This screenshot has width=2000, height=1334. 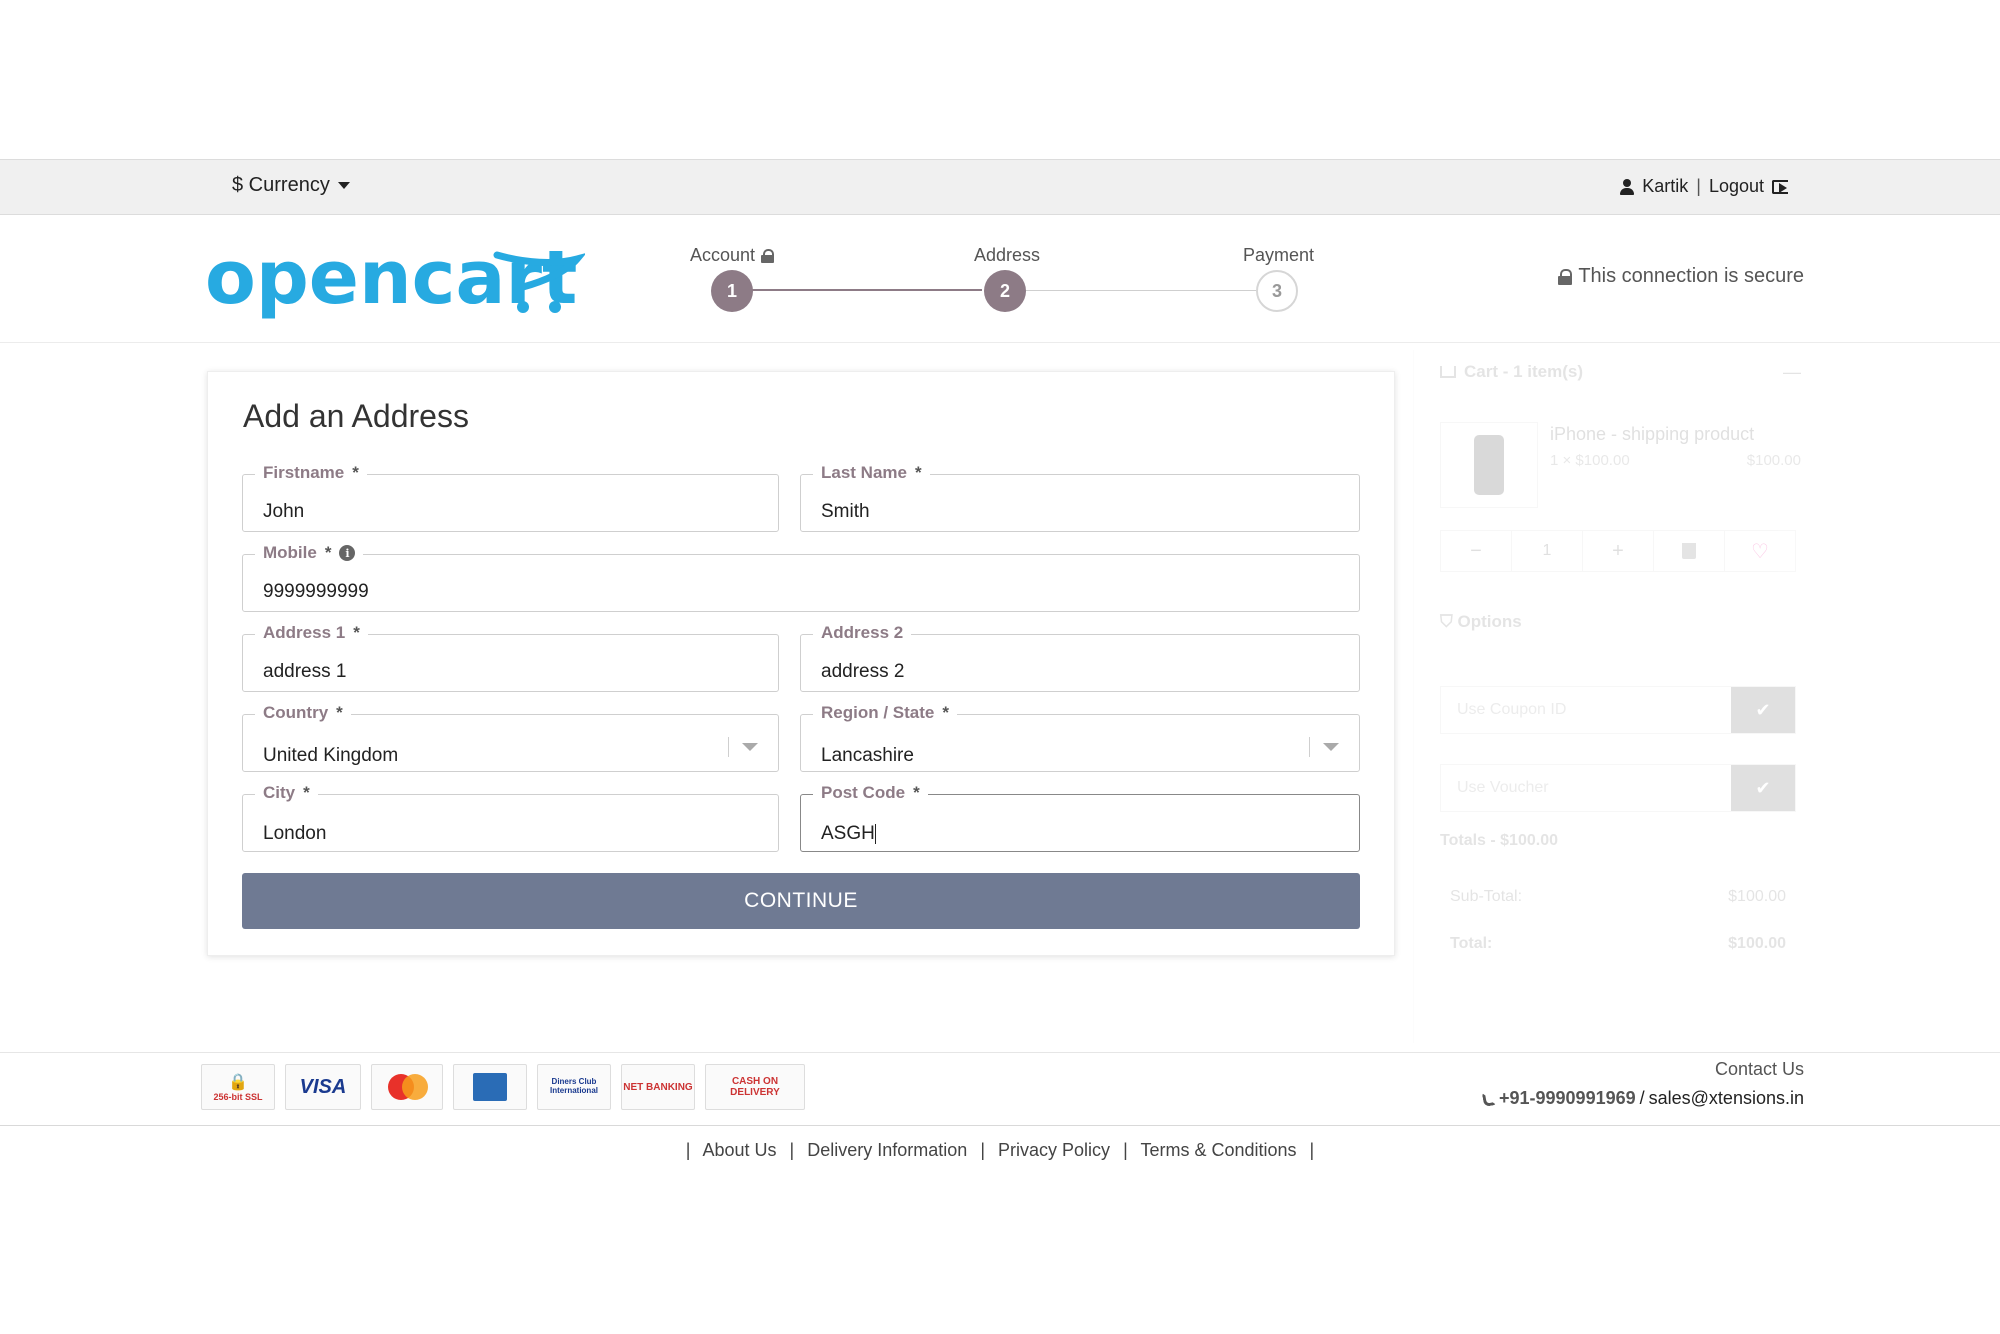 I want to click on city-field: City * London, so click(x=510, y=817).